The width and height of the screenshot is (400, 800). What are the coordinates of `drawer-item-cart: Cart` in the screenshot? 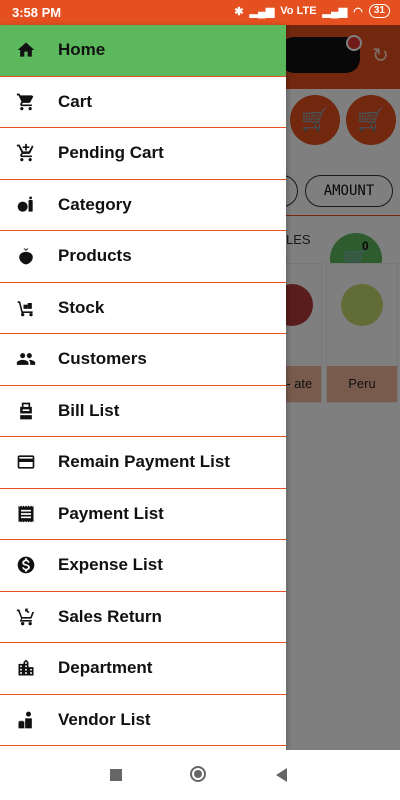 It's located at (143, 102).